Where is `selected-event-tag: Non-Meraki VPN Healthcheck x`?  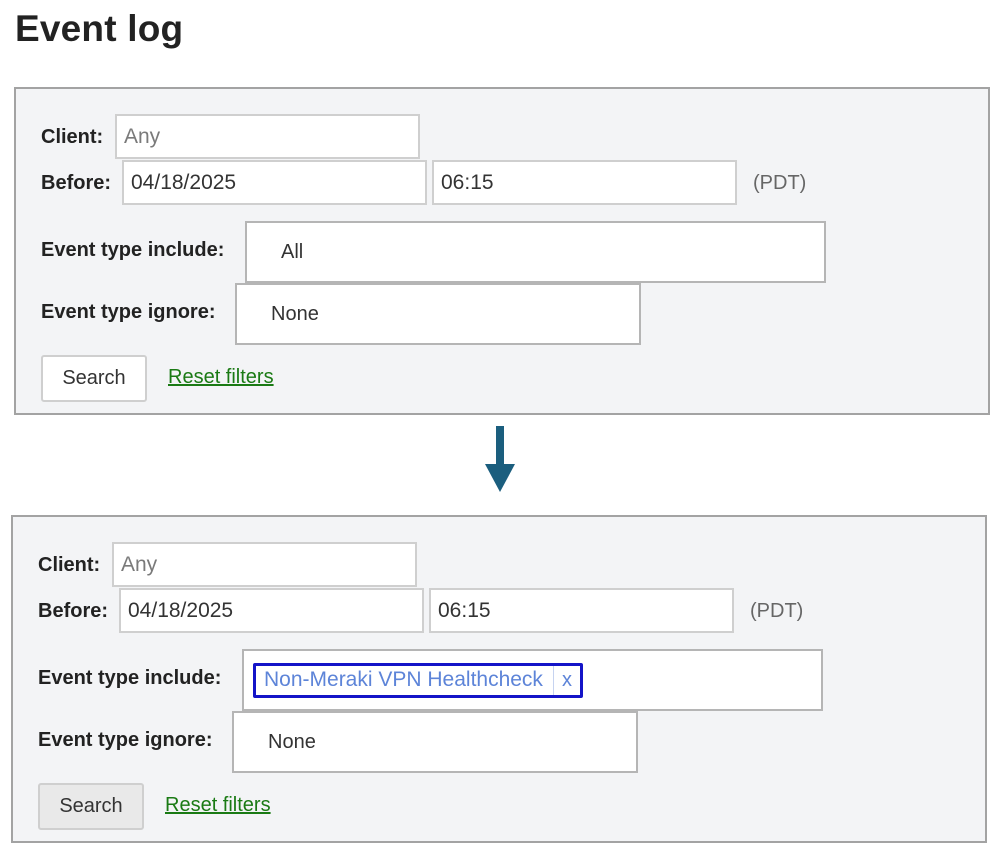
selected-event-tag: Non-Meraki VPN Healthcheck x is located at coordinates (418, 680).